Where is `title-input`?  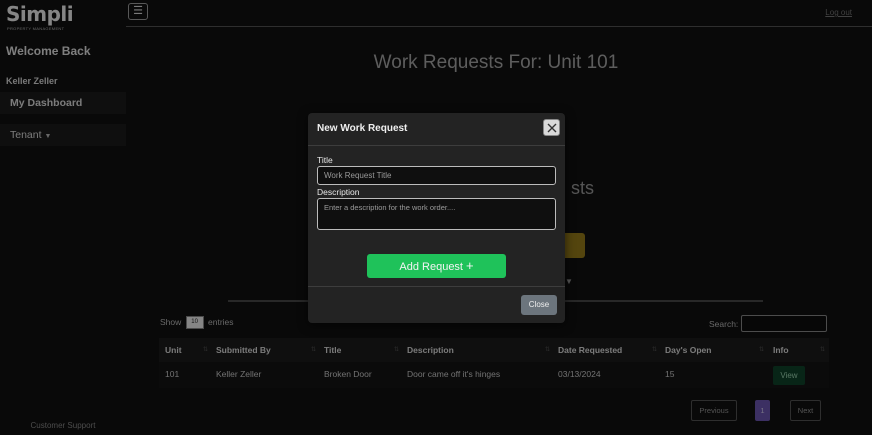
title-input is located at coordinates (436, 175).